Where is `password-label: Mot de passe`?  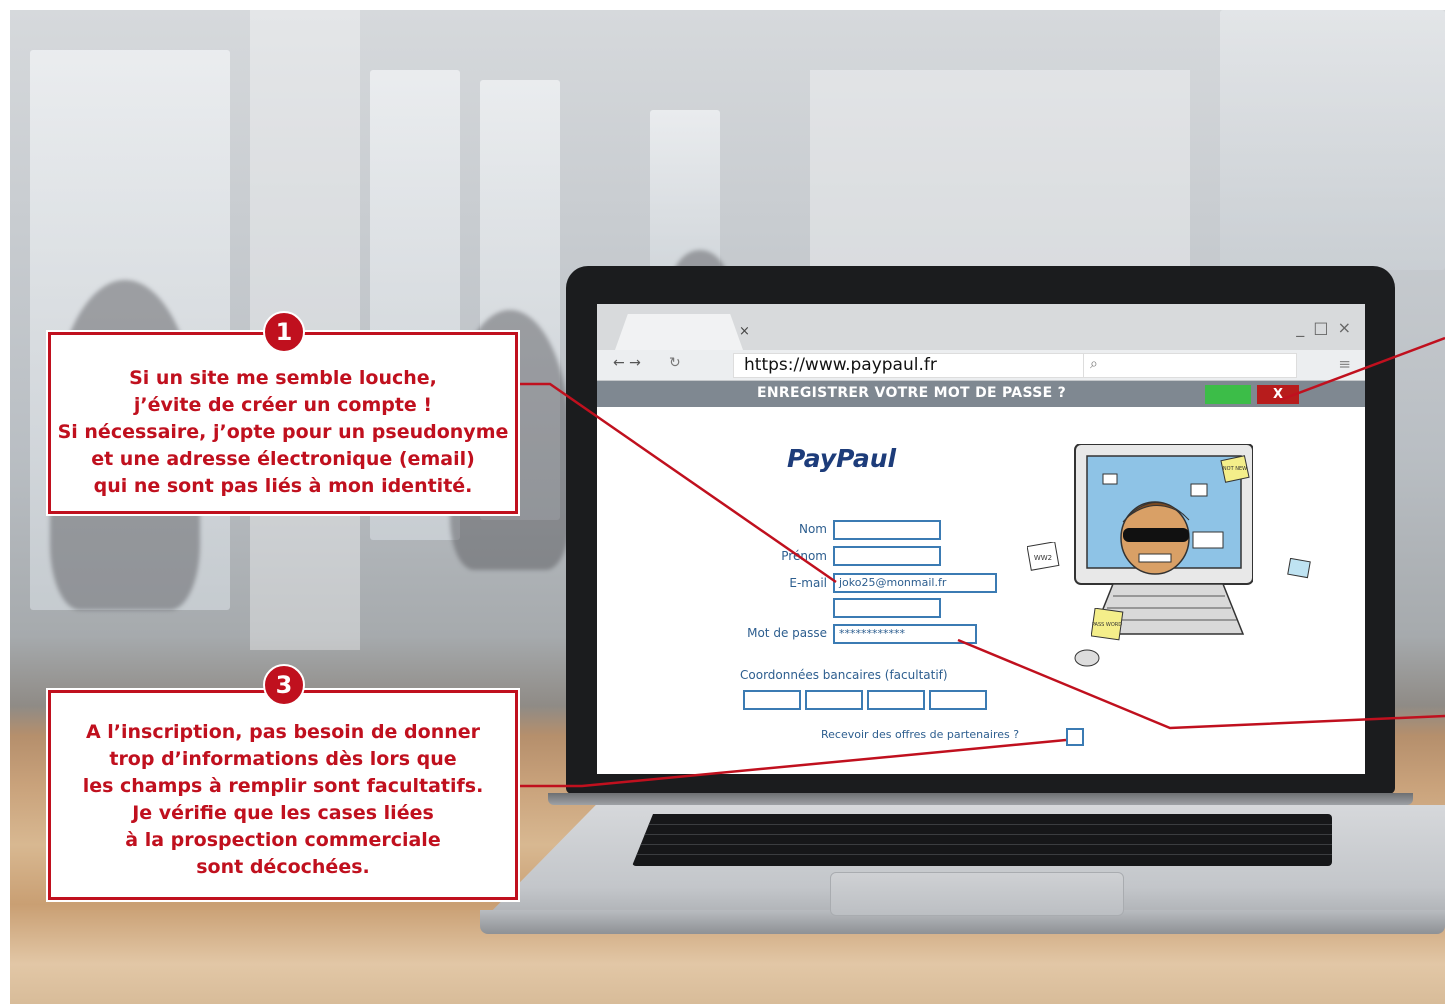
password-label: Mot de passe is located at coordinates (787, 633).